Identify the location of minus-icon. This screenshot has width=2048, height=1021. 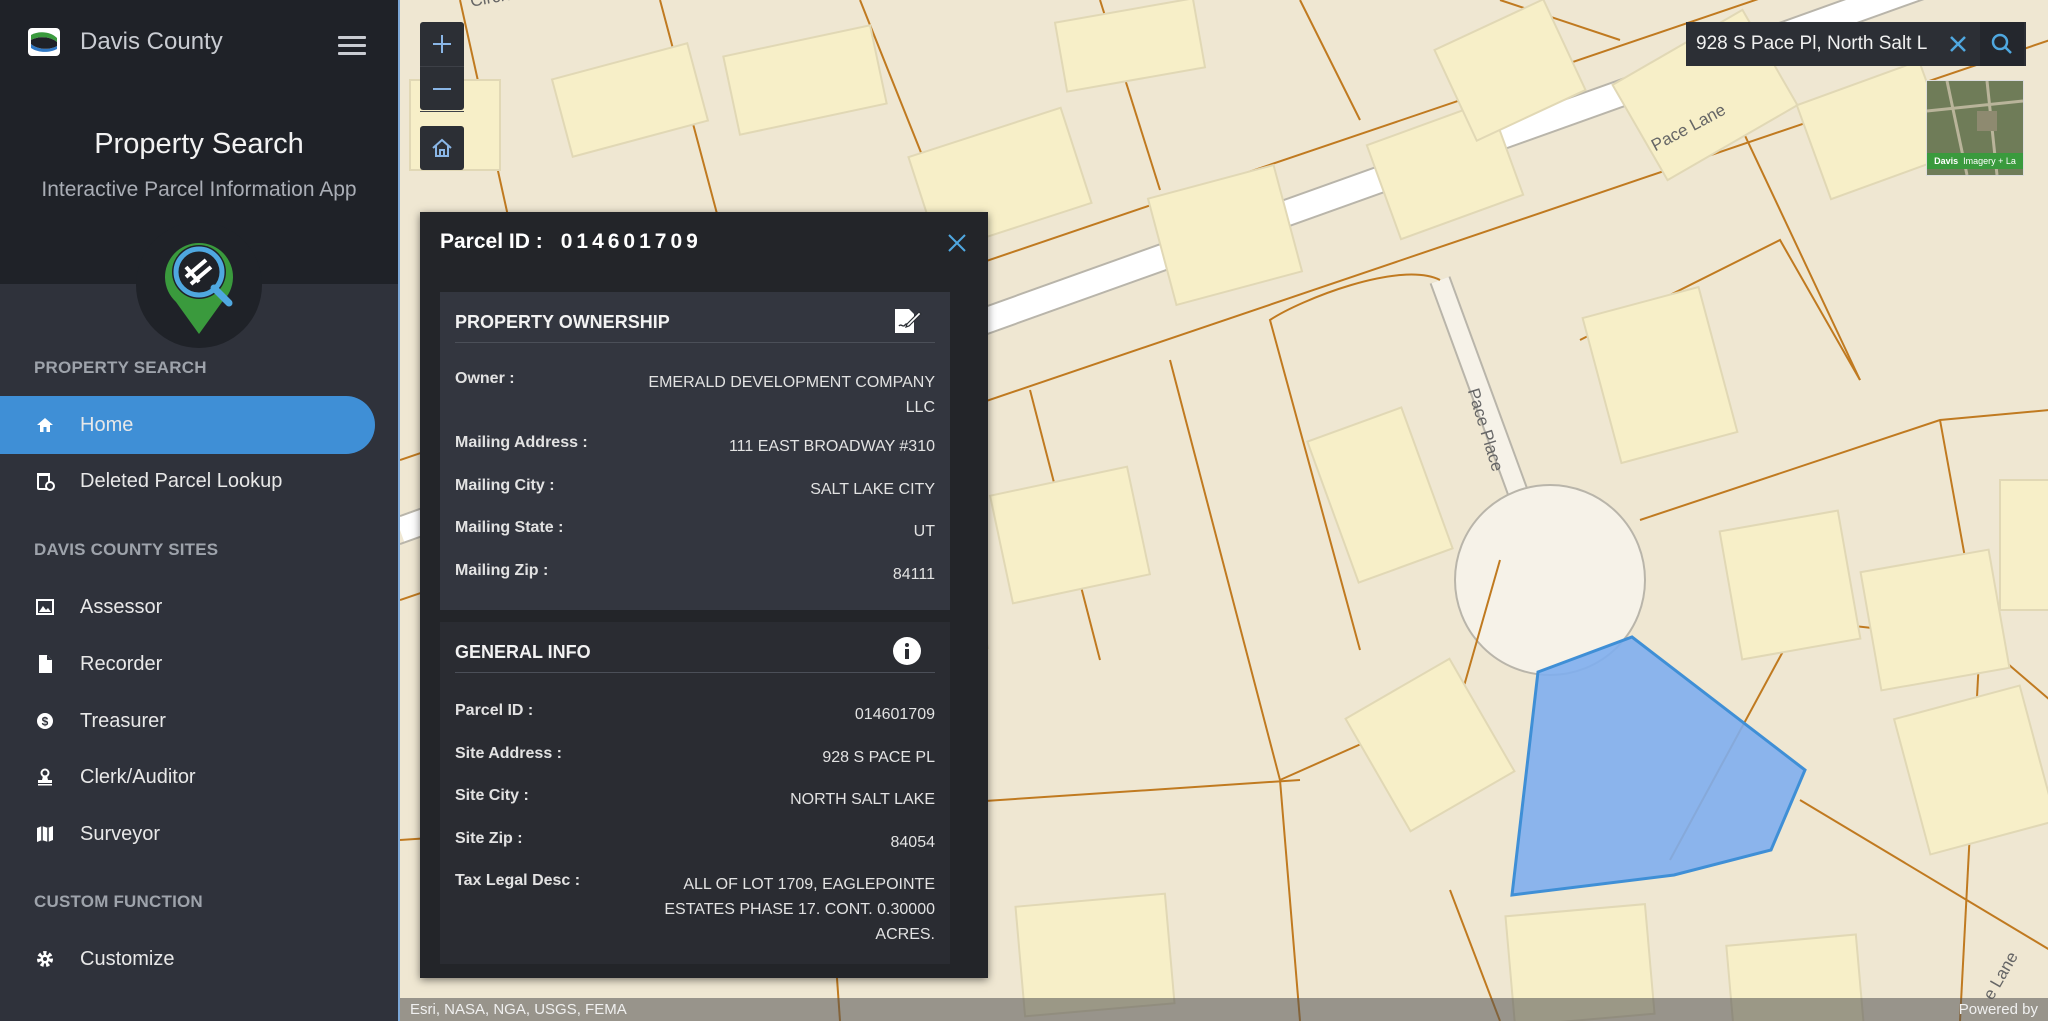
(442, 89).